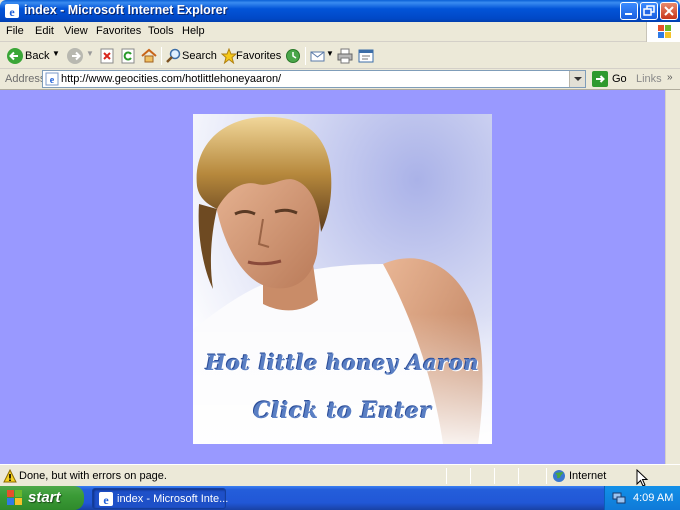 The height and width of the screenshot is (510, 680). I want to click on status-bar: Done, but with errors on page. Internet, so click(340, 475).